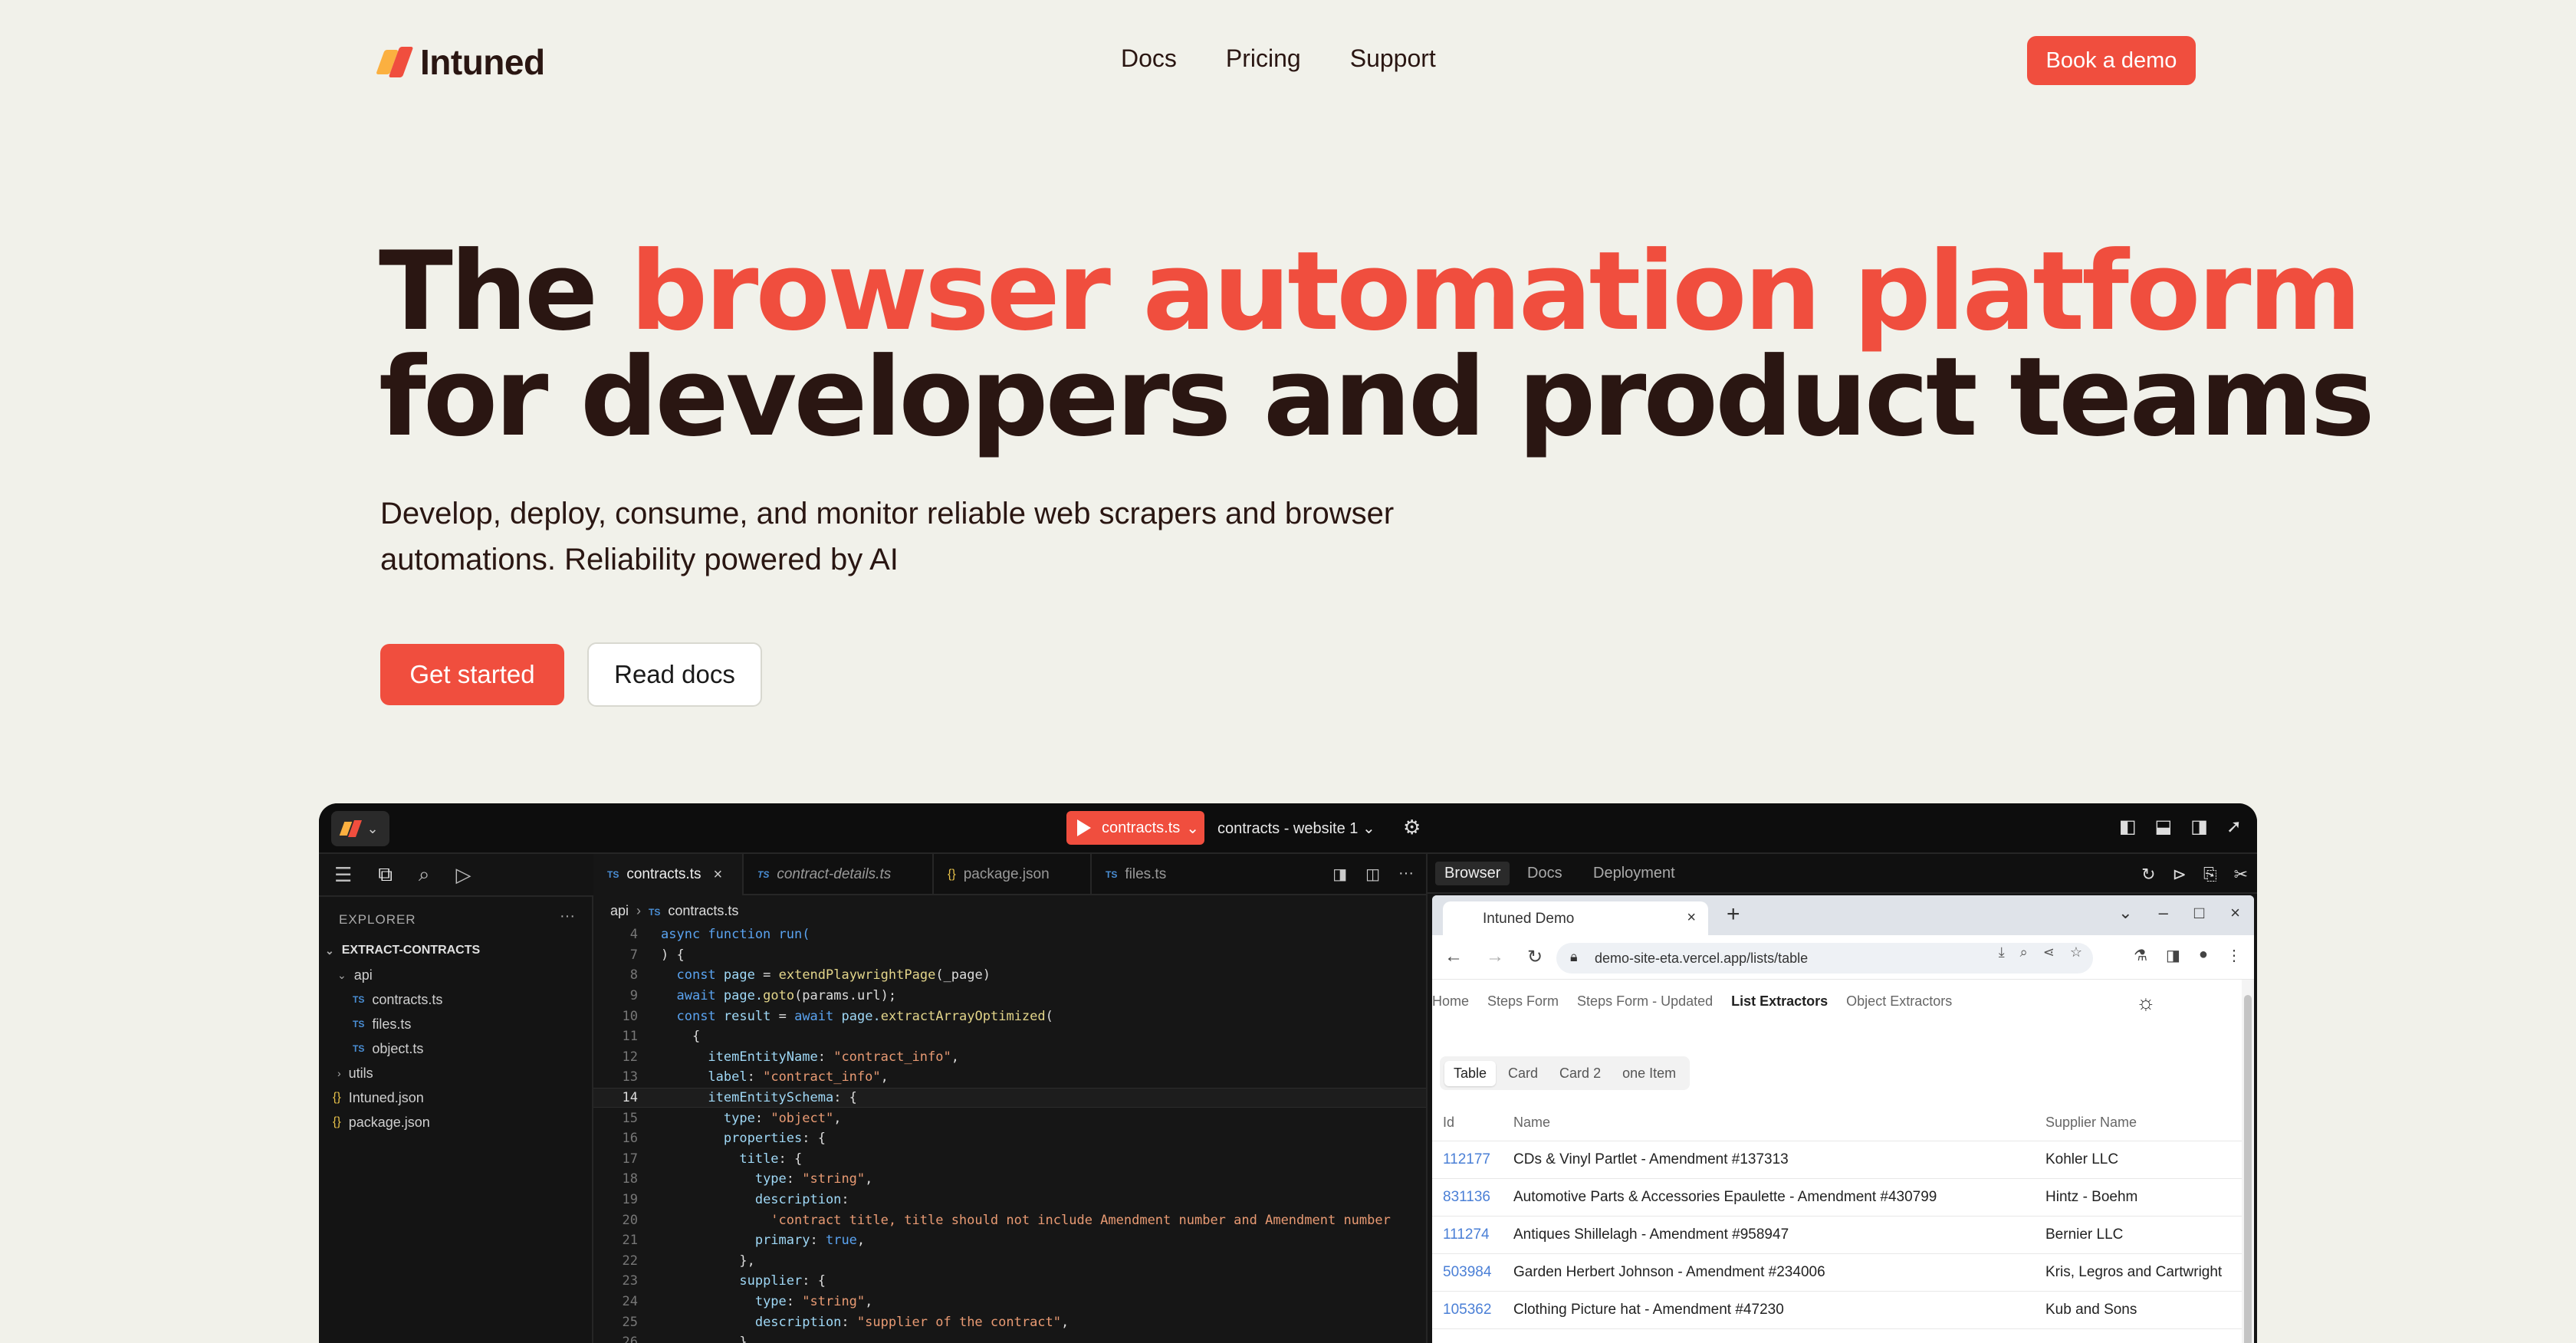 The height and width of the screenshot is (1343, 2576). Describe the element at coordinates (424, 875) in the screenshot. I see `search-icon: ⌕` at that location.